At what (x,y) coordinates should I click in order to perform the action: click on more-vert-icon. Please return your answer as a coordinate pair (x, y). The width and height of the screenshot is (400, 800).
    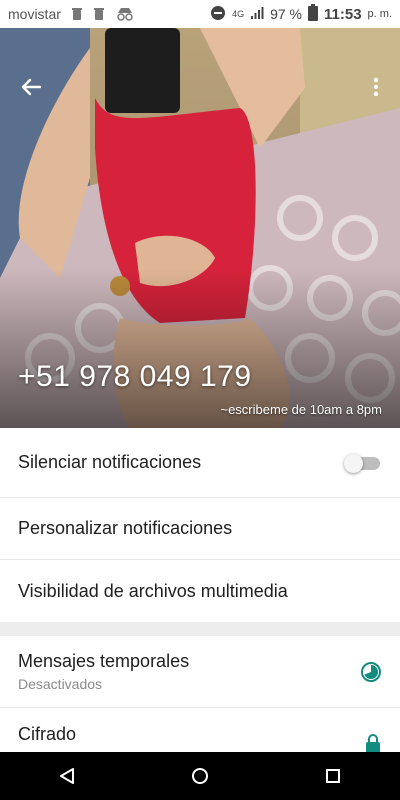
    Looking at the image, I should click on (376, 87).